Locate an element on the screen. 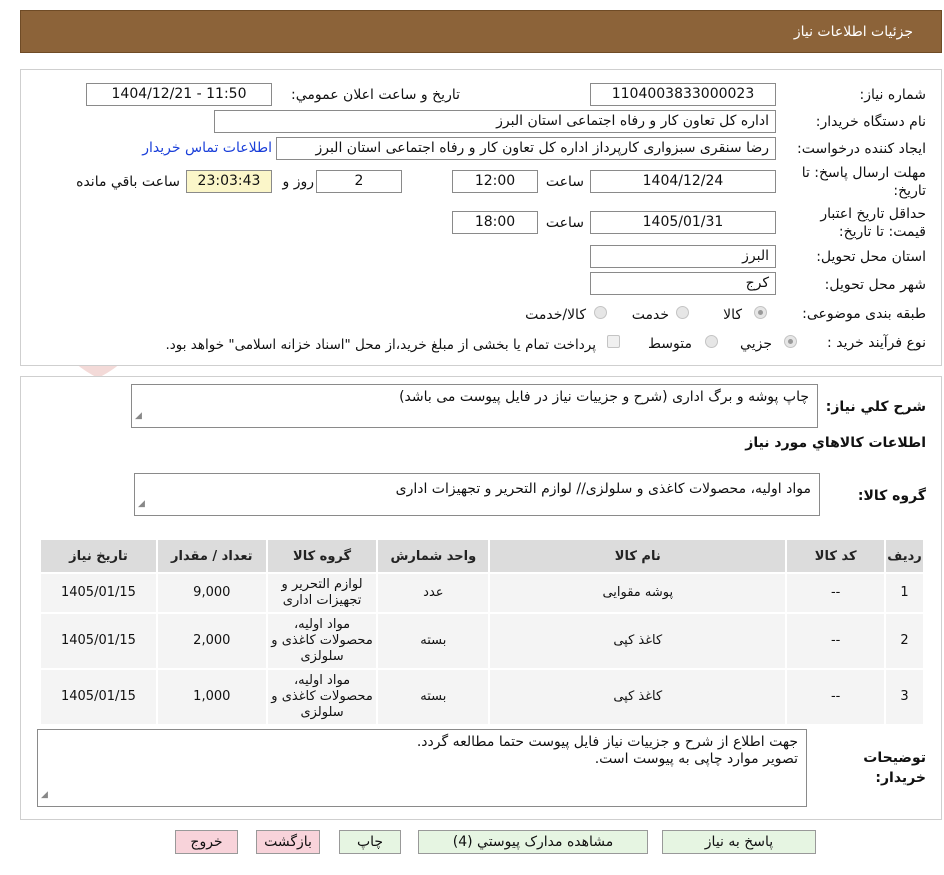 Image resolution: width=944 pixels, height=875 pixels. cell-row-number: 1 is located at coordinates (904, 593).